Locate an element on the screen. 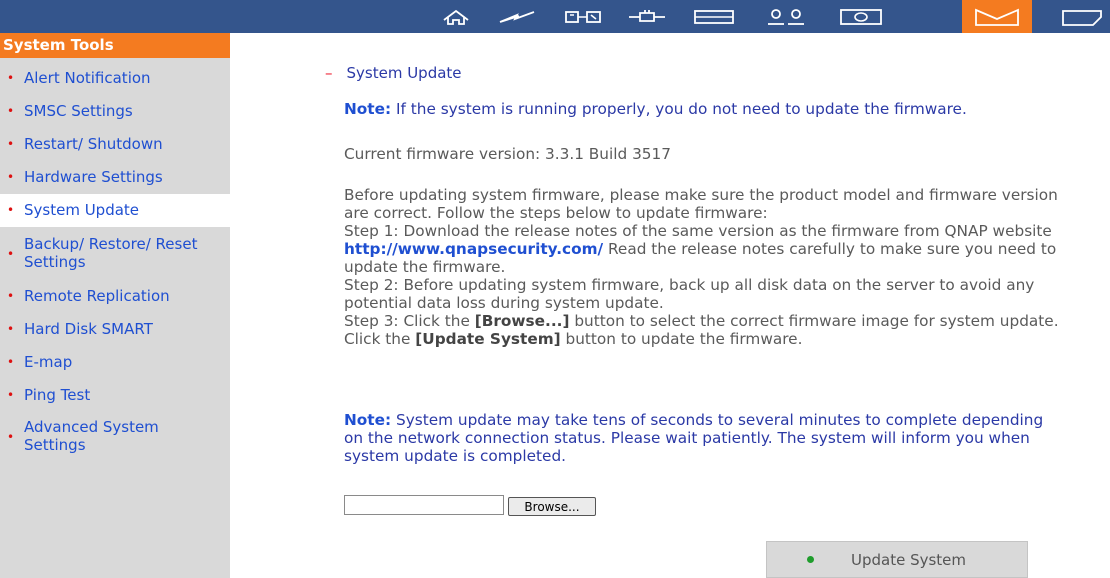 The height and width of the screenshot is (578, 1110). users-icon is located at coordinates (786, 16).